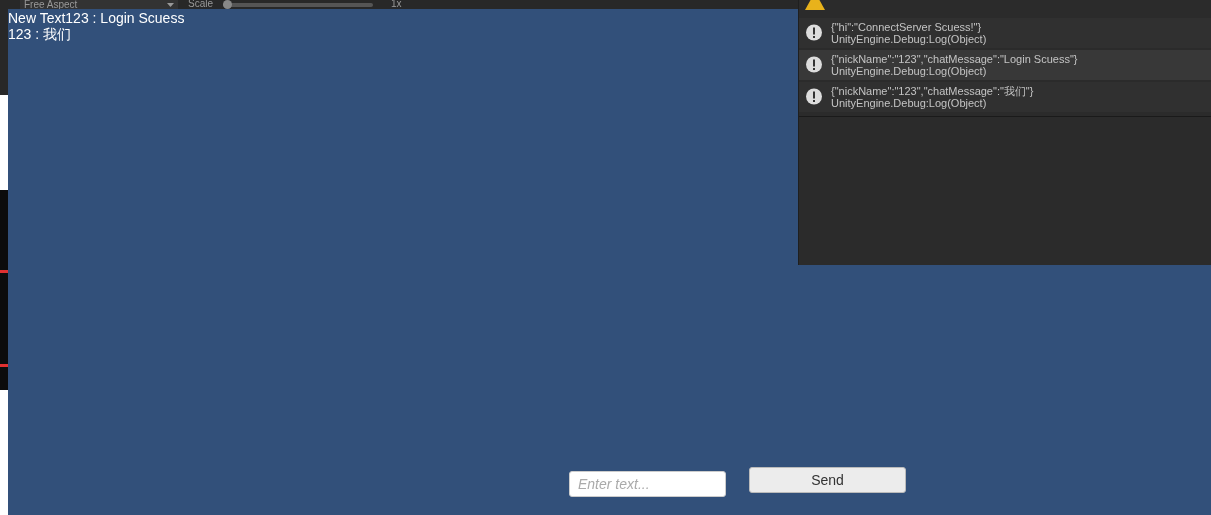 Image resolution: width=1211 pixels, height=515 pixels. I want to click on slider-thumb, so click(227, 4).